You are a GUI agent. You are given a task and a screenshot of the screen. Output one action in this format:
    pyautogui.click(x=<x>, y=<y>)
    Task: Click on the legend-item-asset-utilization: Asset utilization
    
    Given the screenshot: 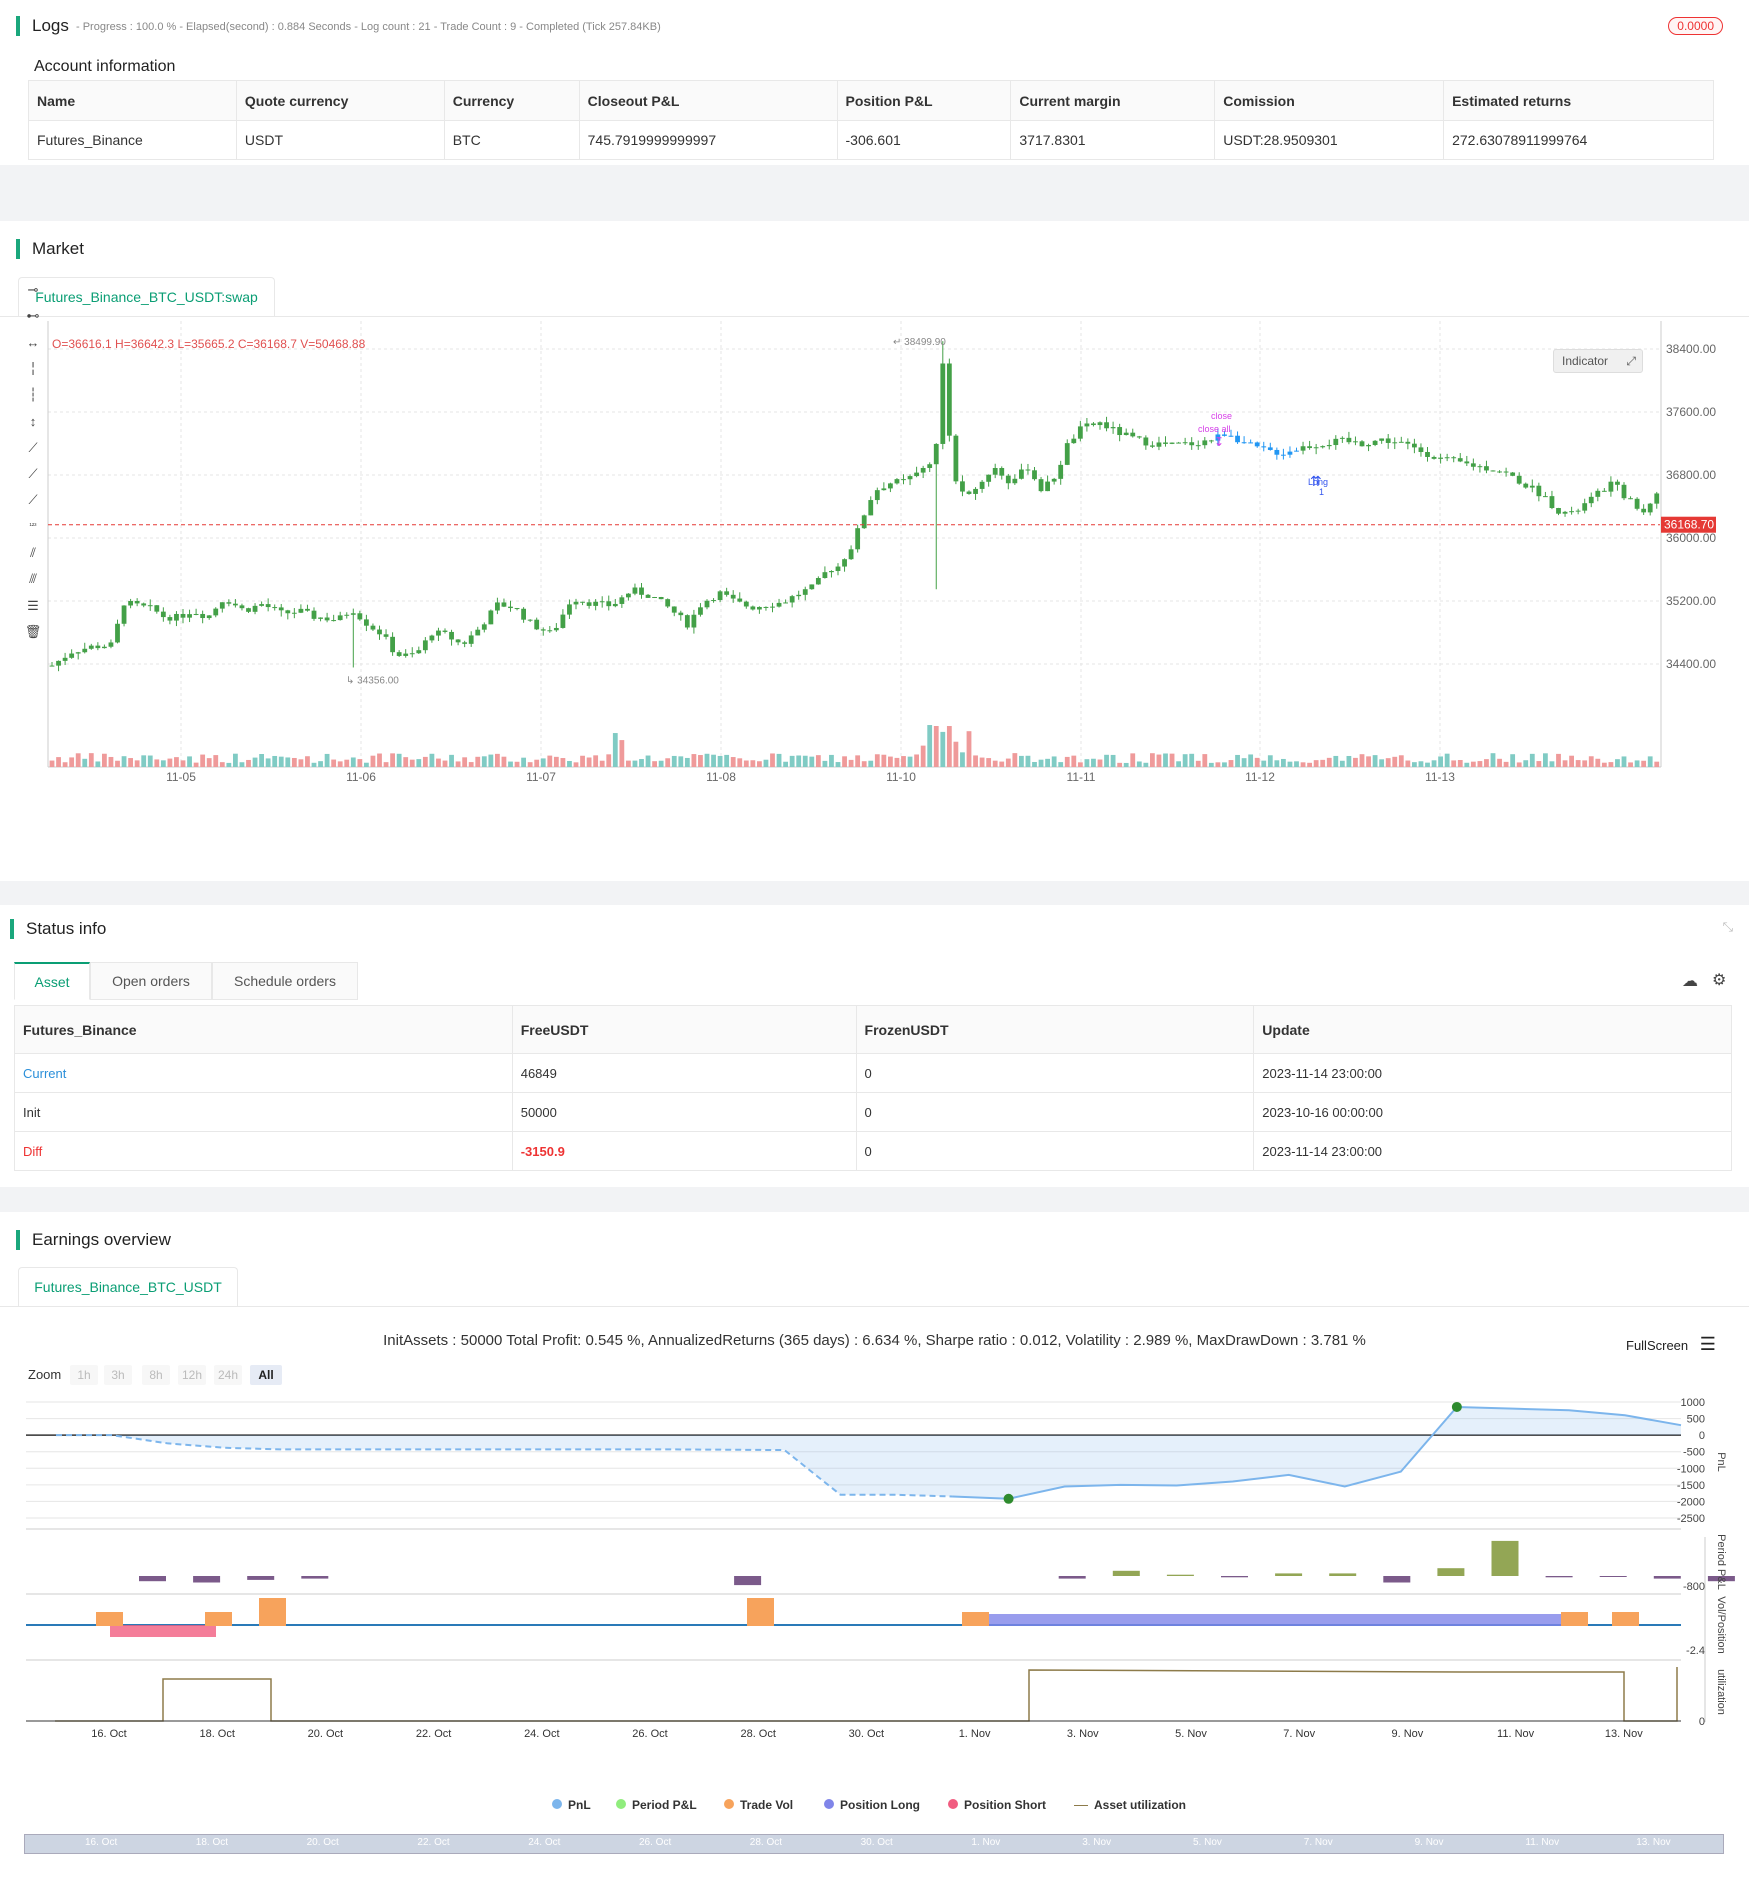 What is the action you would take?
    pyautogui.click(x=1130, y=1805)
    